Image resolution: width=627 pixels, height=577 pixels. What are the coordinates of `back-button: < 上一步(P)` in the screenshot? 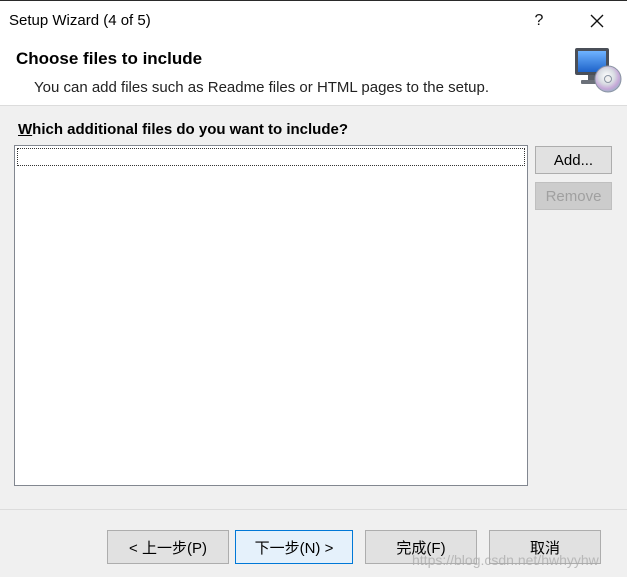 It's located at (168, 547).